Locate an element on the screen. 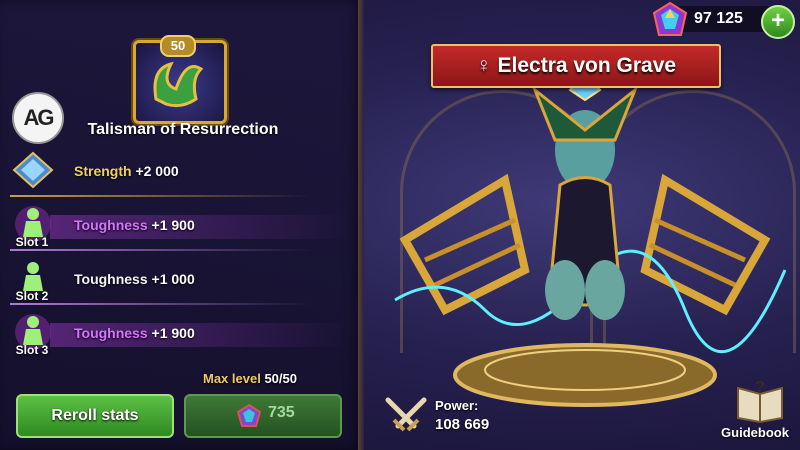 This screenshot has width=800, height=450. stat-row-strength: Strength +2 000 is located at coordinates (181, 172).